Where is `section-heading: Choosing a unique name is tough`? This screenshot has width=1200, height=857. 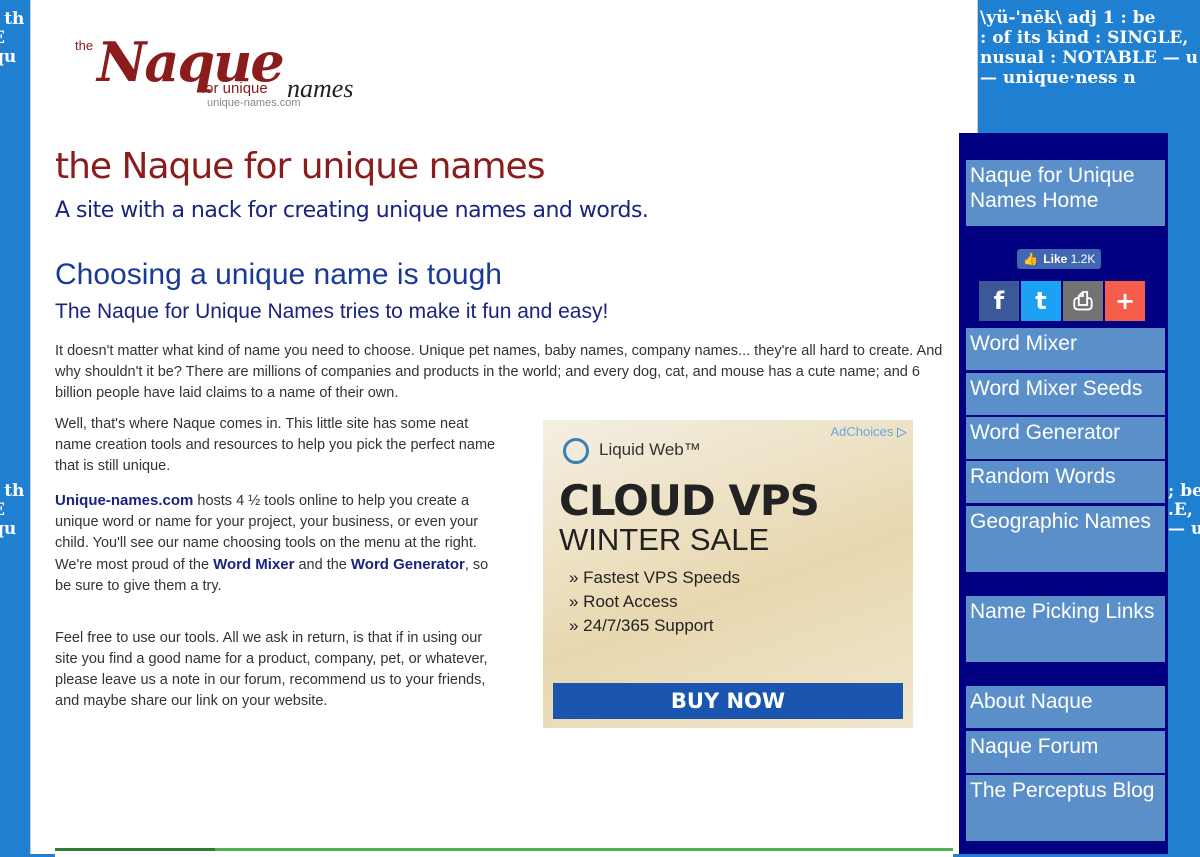 section-heading: Choosing a unique name is tough is located at coordinates (278, 274).